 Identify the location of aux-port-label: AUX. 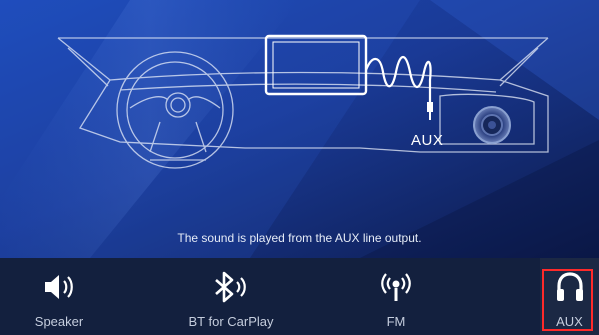
(427, 140).